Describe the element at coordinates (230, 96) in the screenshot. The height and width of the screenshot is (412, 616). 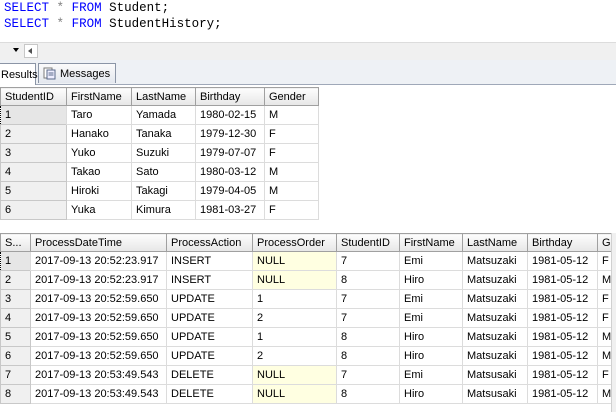
I see `student-column-header: Birthday` at that location.